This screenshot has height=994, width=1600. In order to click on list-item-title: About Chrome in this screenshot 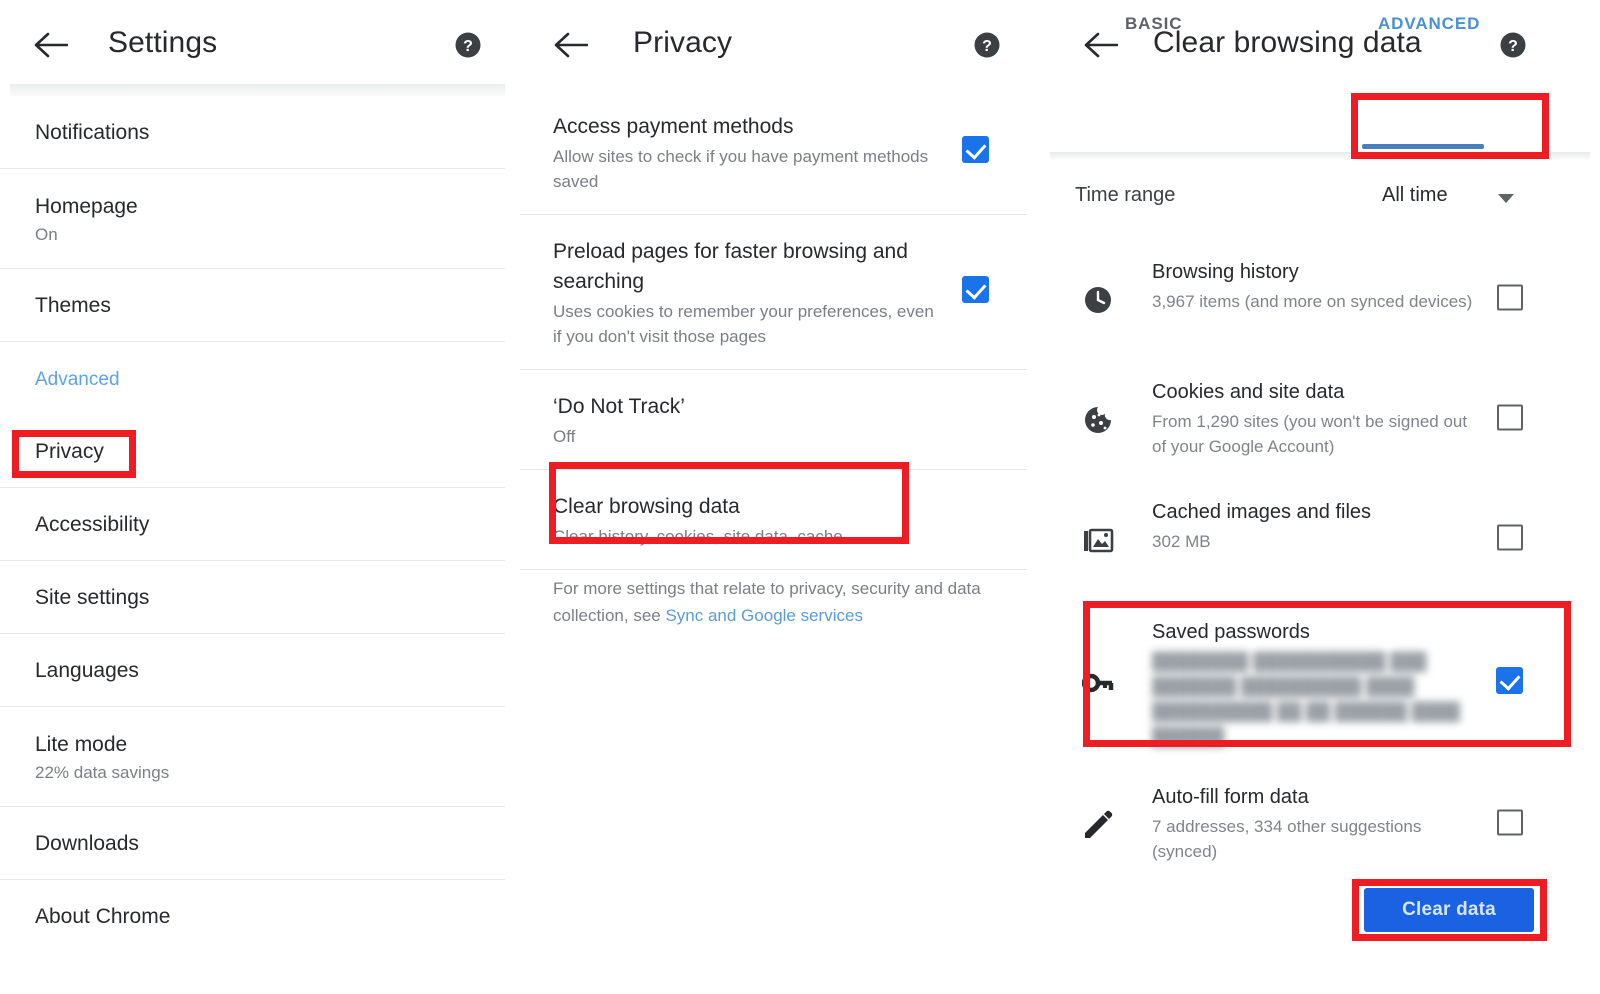, I will do `click(103, 916)`.